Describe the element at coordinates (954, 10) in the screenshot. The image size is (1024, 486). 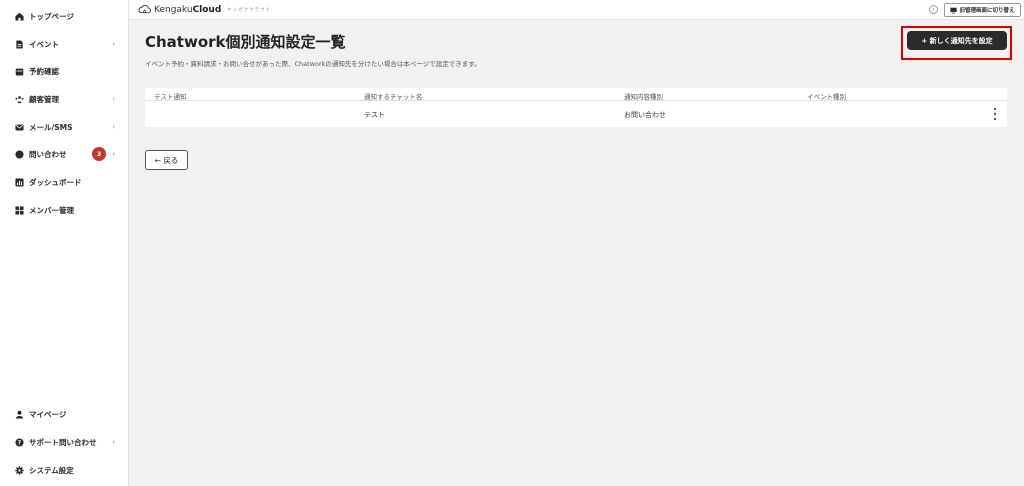
I see `screen-icon` at that location.